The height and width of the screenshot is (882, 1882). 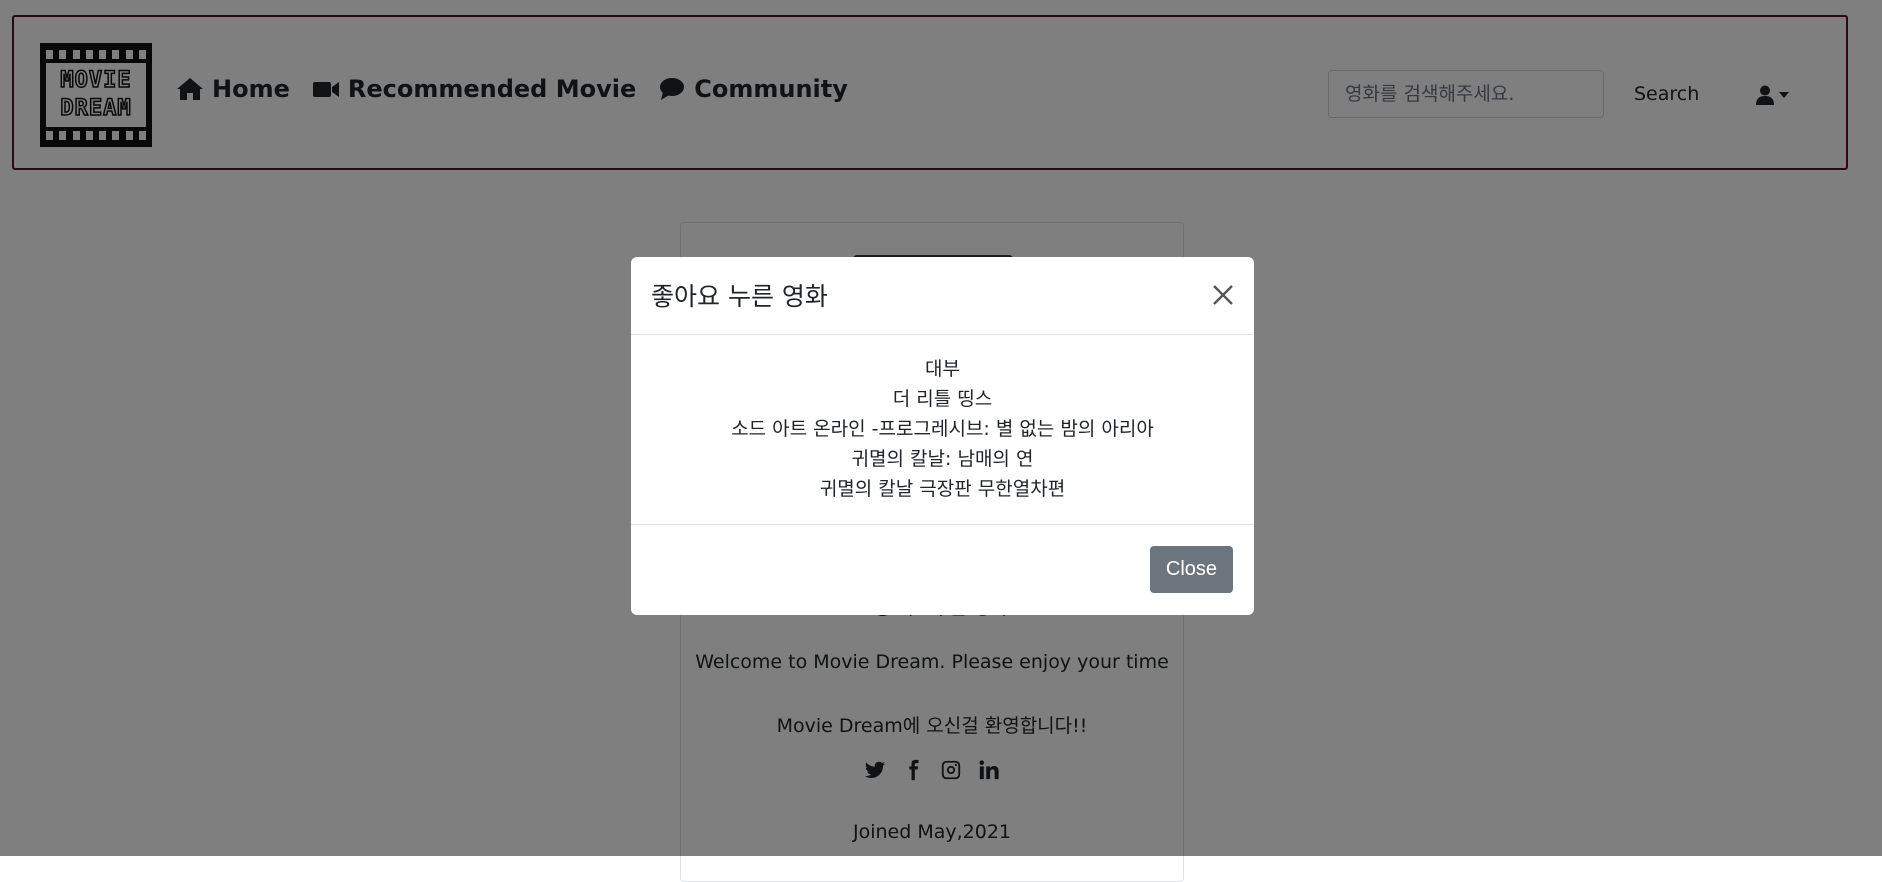 I want to click on liked-movie-item: 더 리틀 띵스, so click(x=942, y=399).